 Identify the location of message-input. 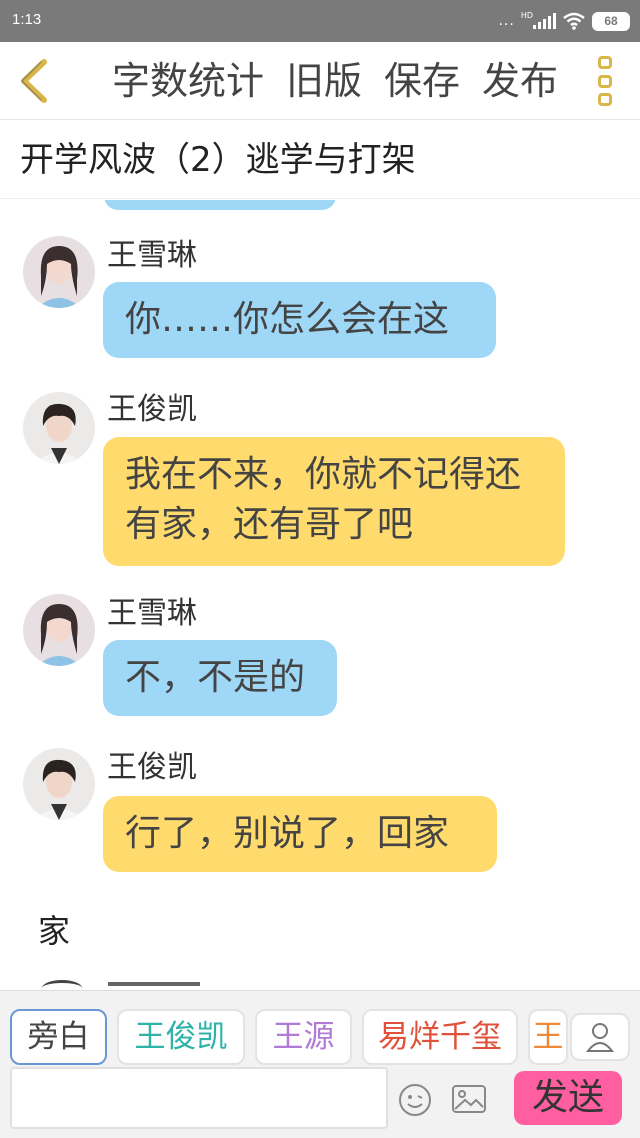
(199, 1098).